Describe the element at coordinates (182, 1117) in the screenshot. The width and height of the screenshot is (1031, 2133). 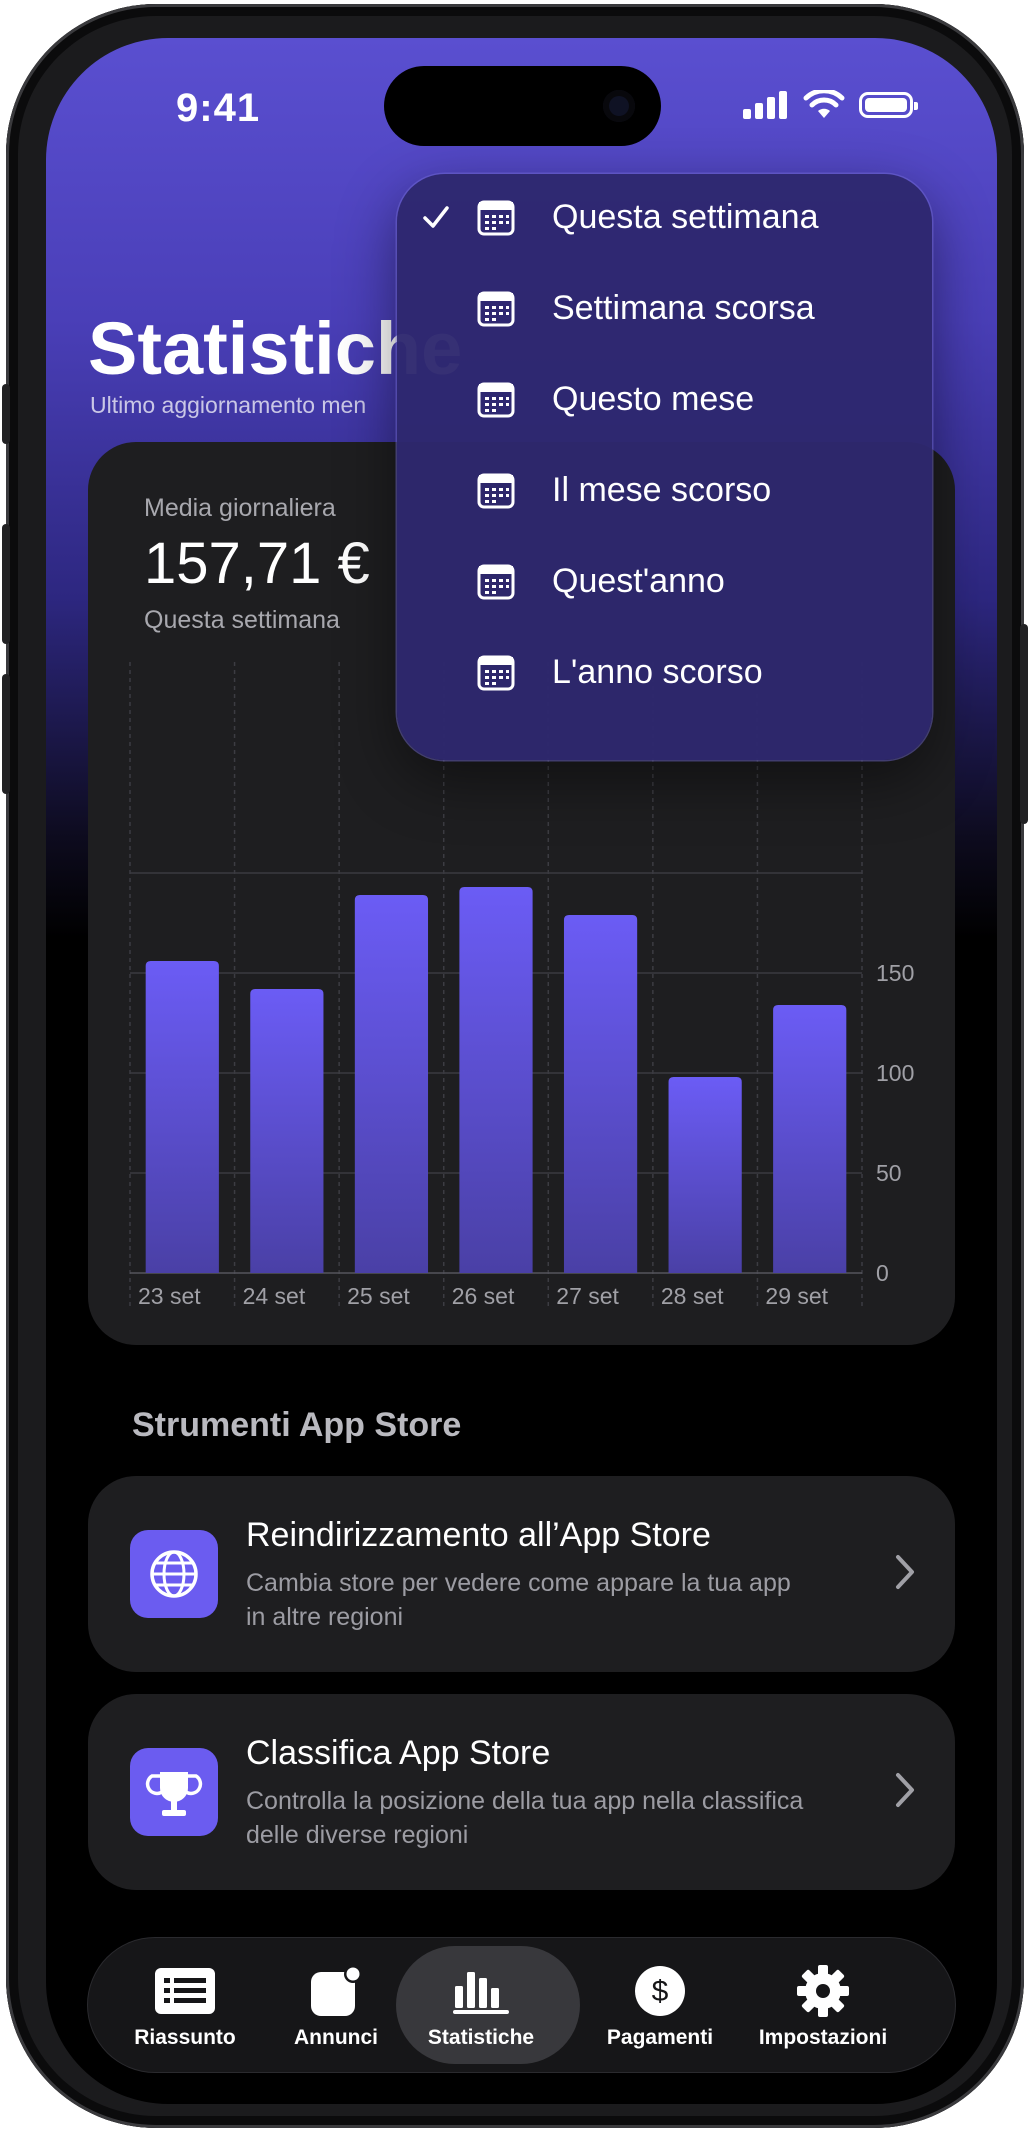
I see `bar-23-set` at that location.